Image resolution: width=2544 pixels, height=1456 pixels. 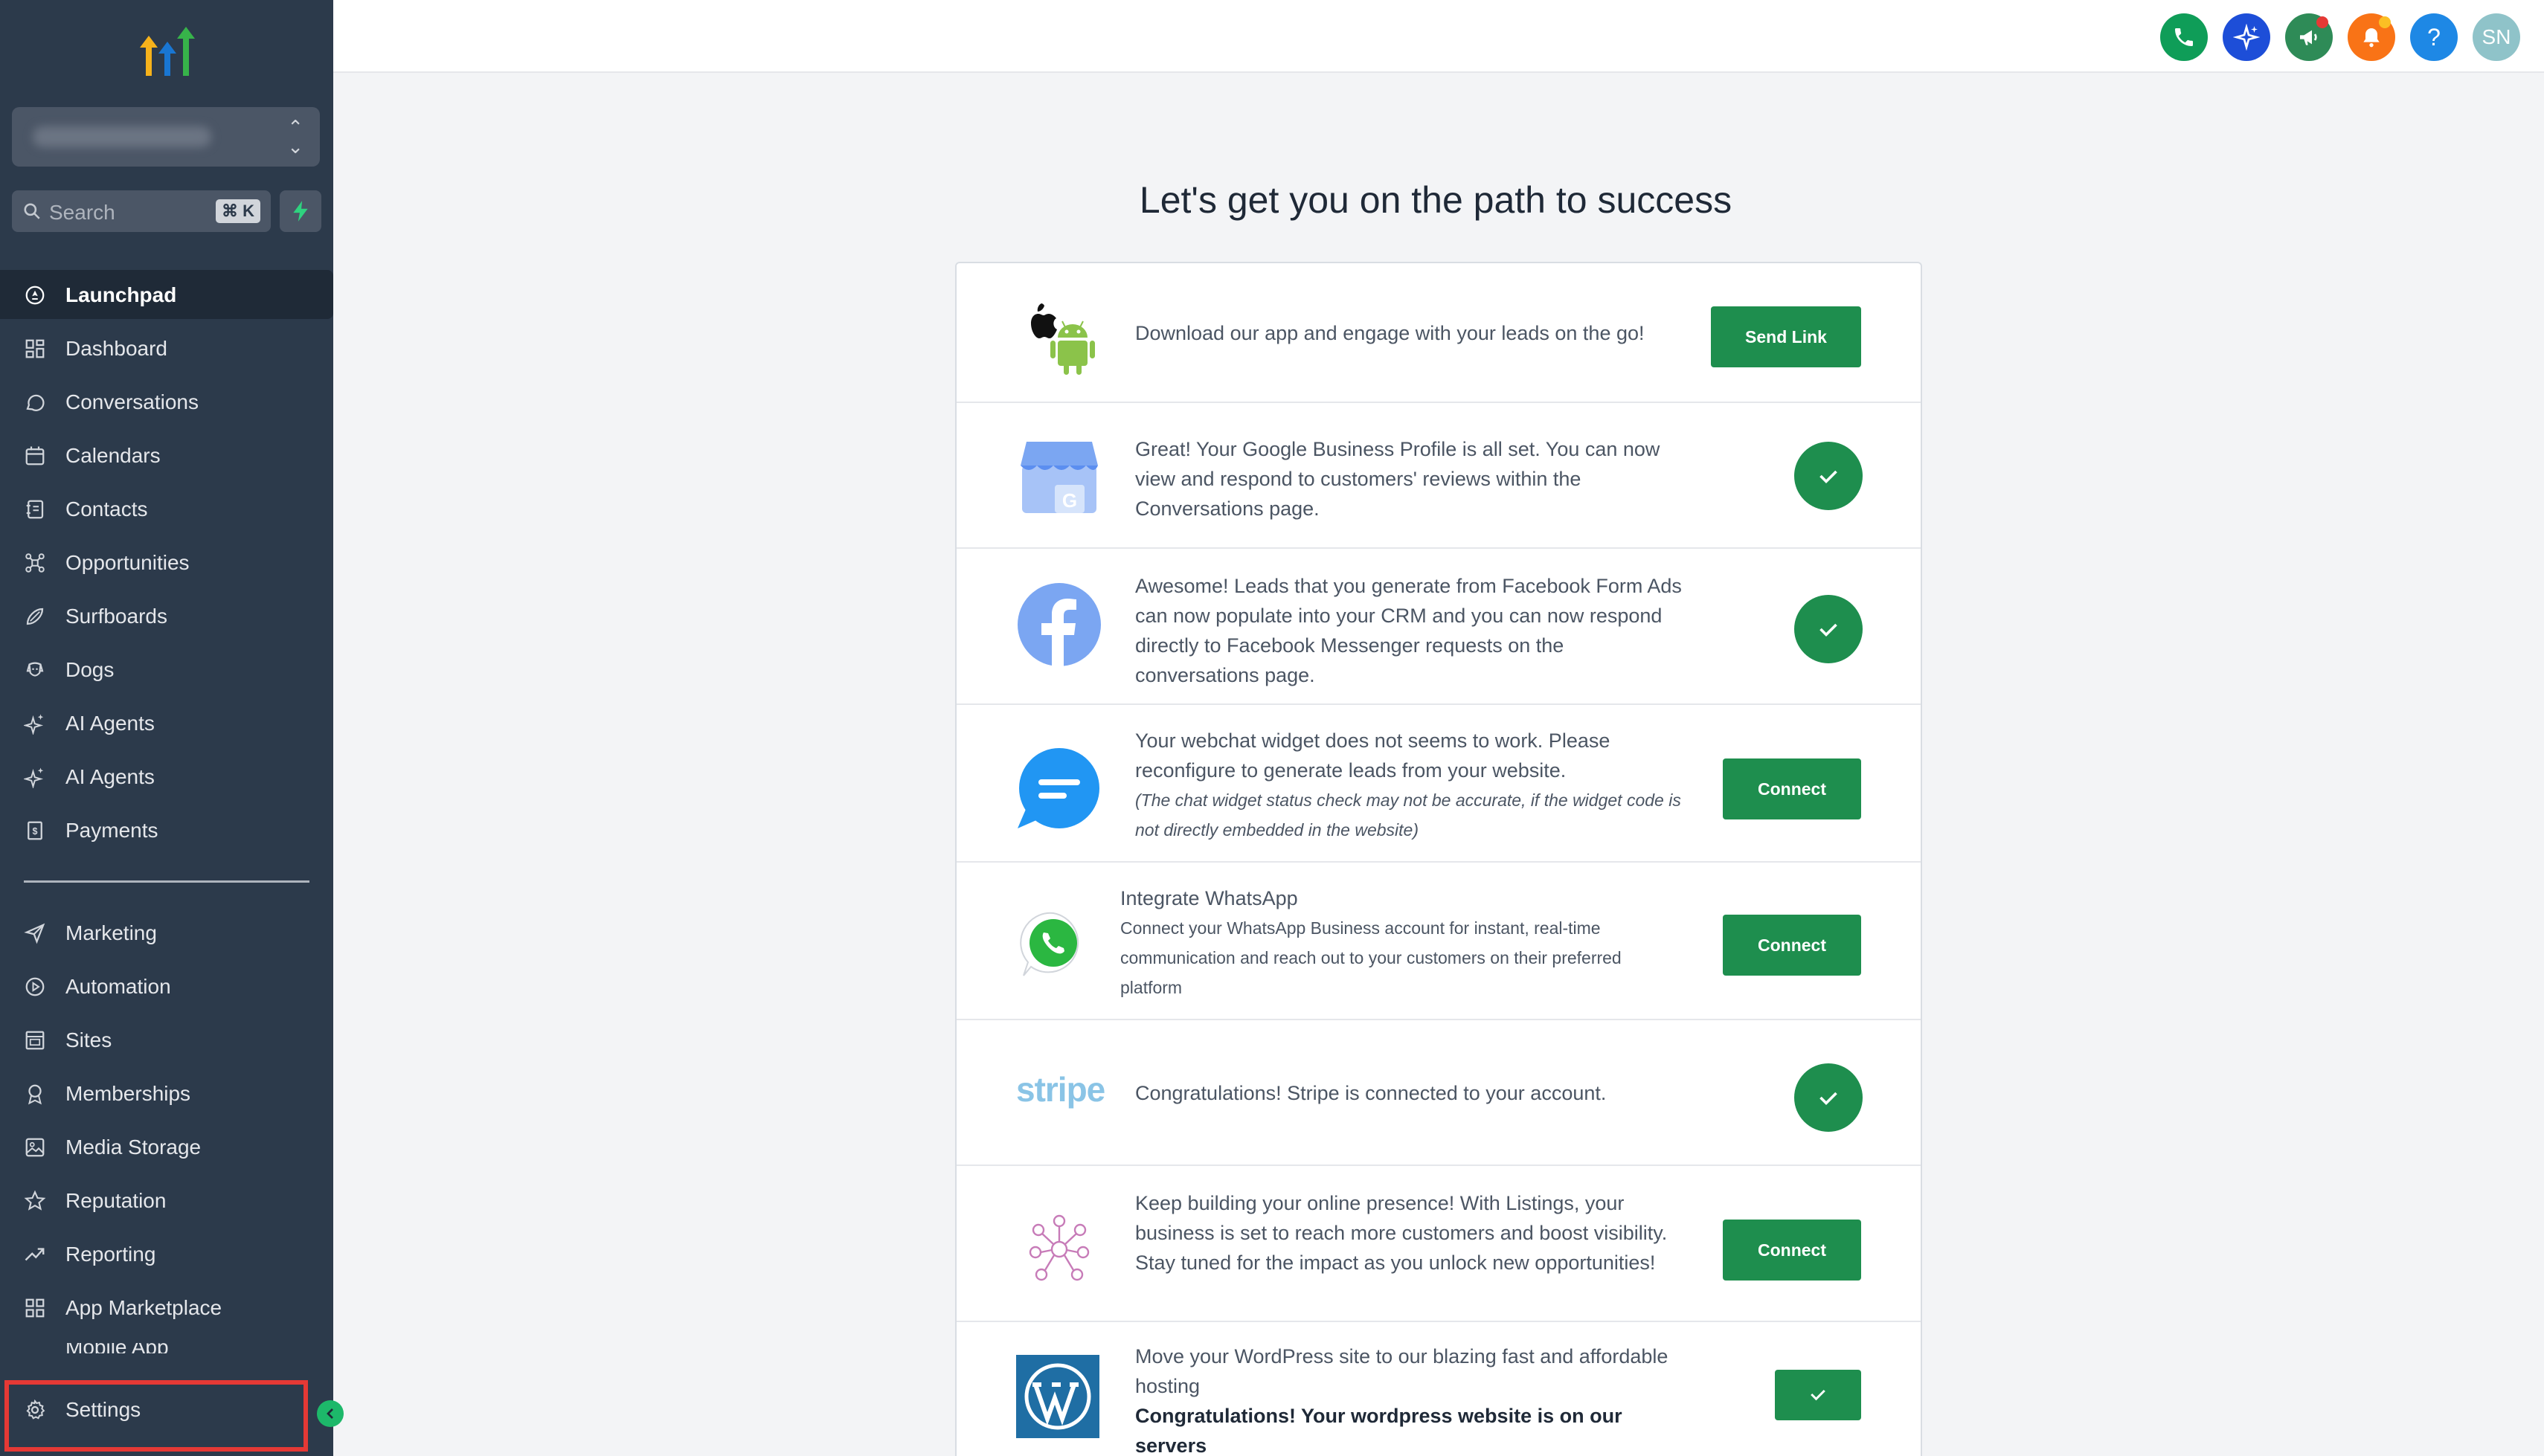 I want to click on sidebar-item-dashboard: Dashboard, so click(x=166, y=348).